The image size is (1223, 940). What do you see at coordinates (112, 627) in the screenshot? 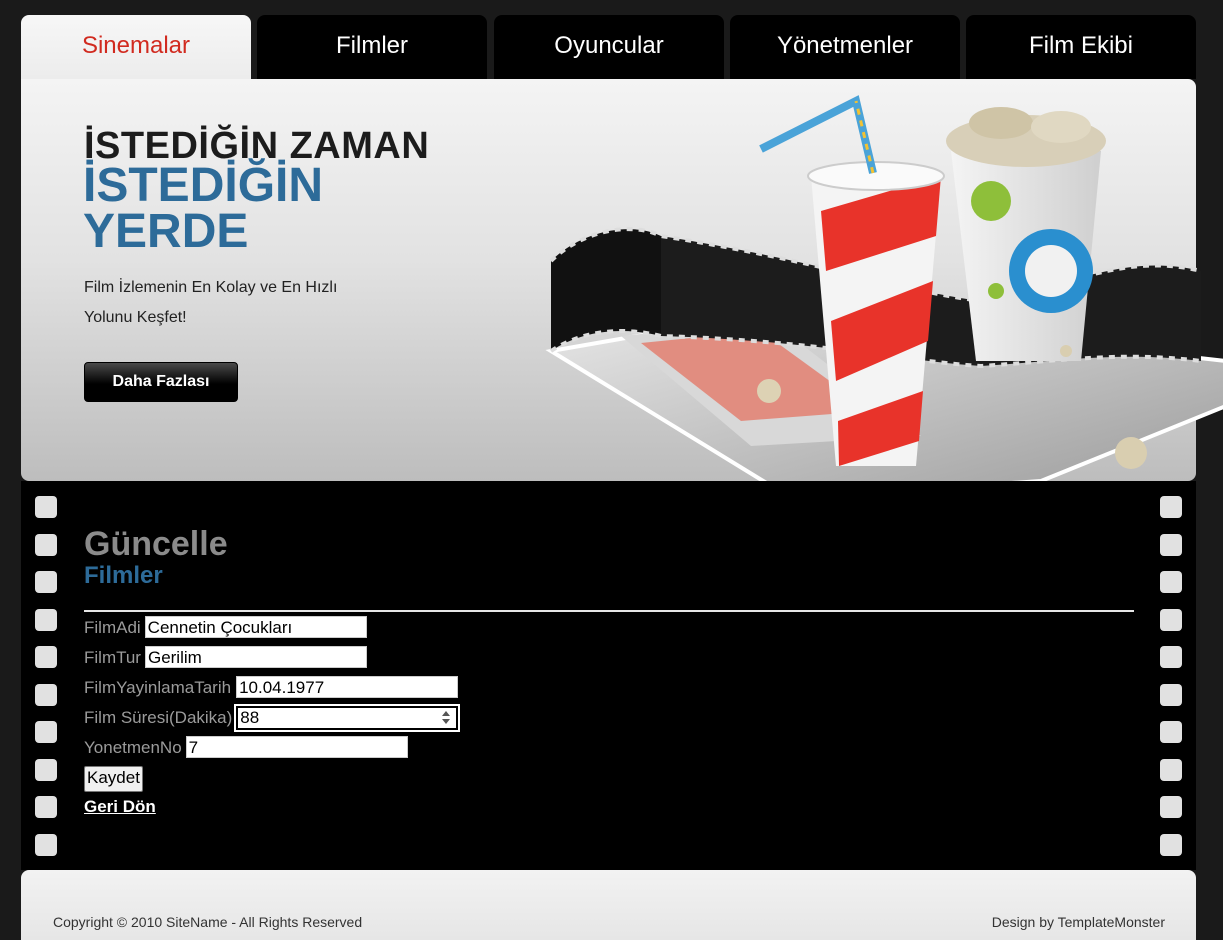
I see `field-label: FilmAdi` at bounding box center [112, 627].